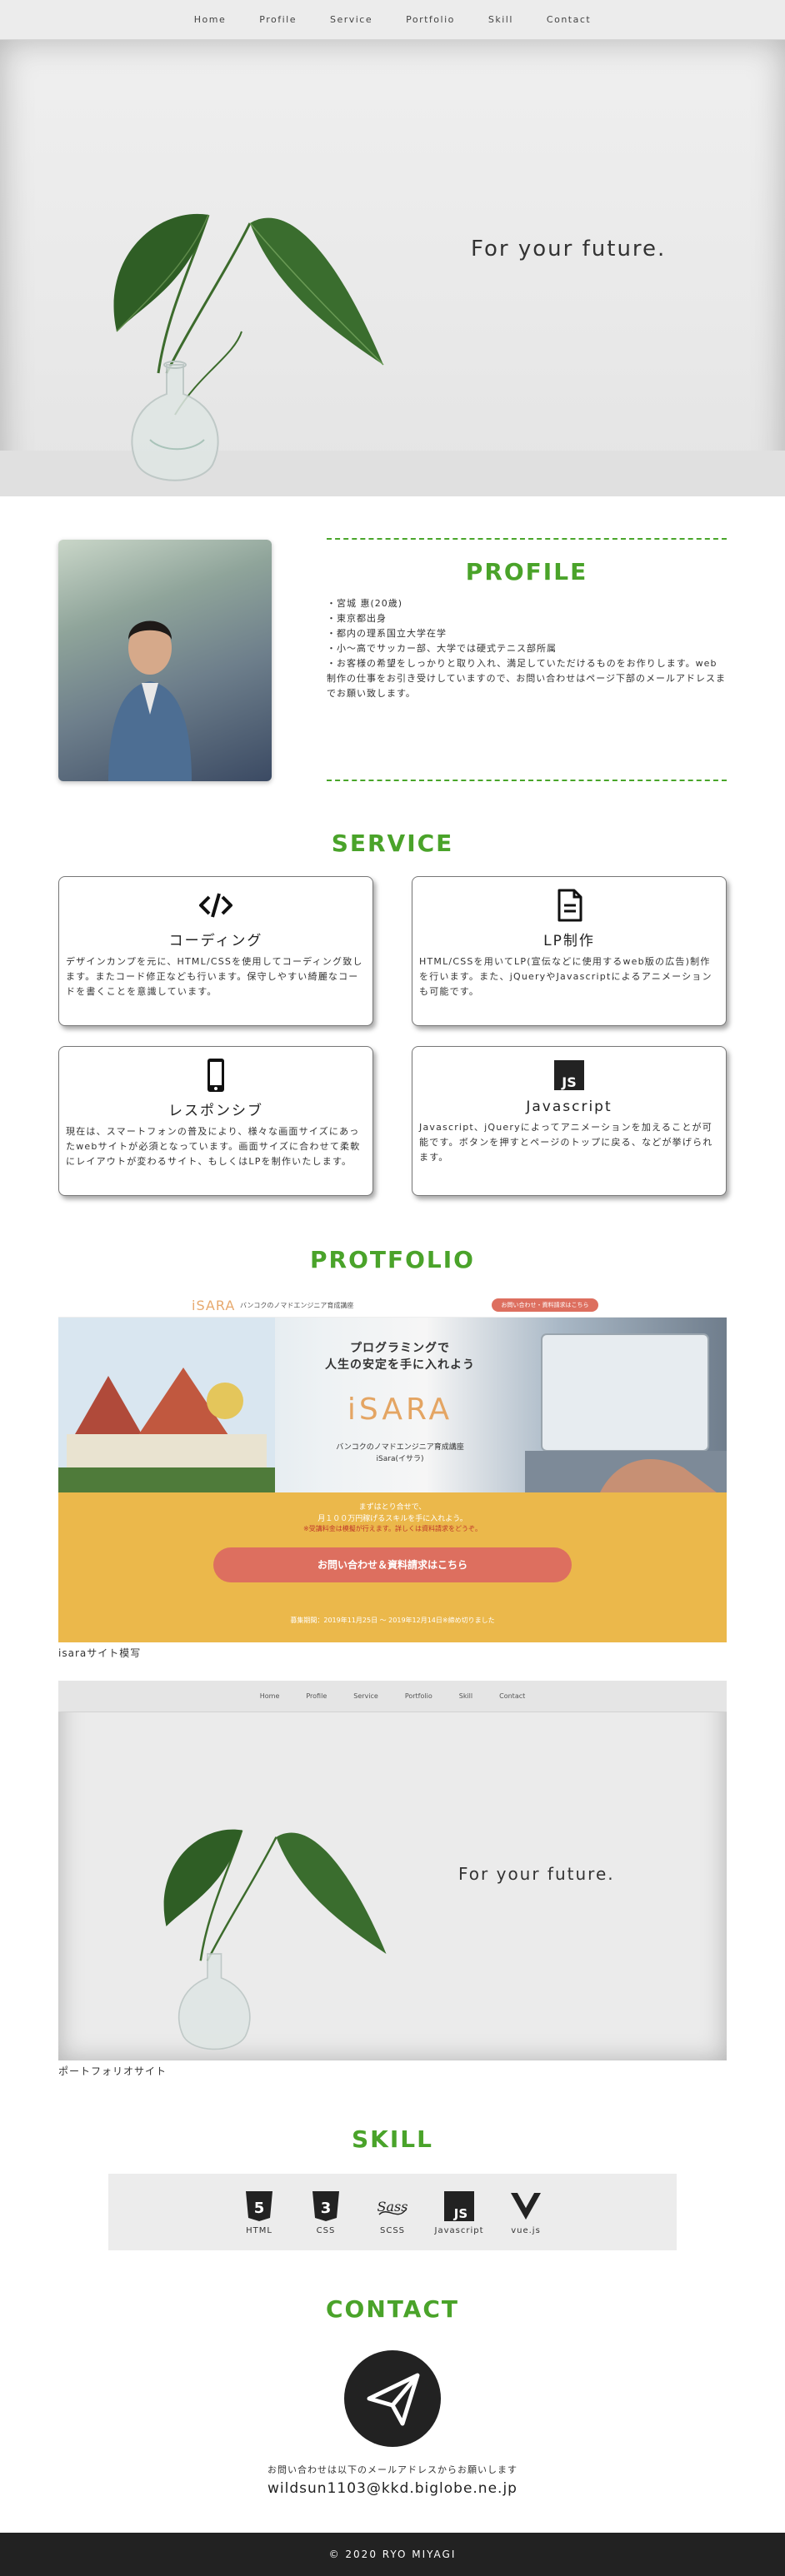 The width and height of the screenshot is (785, 2576). I want to click on skill-item: Sass SCSS, so click(392, 2212).